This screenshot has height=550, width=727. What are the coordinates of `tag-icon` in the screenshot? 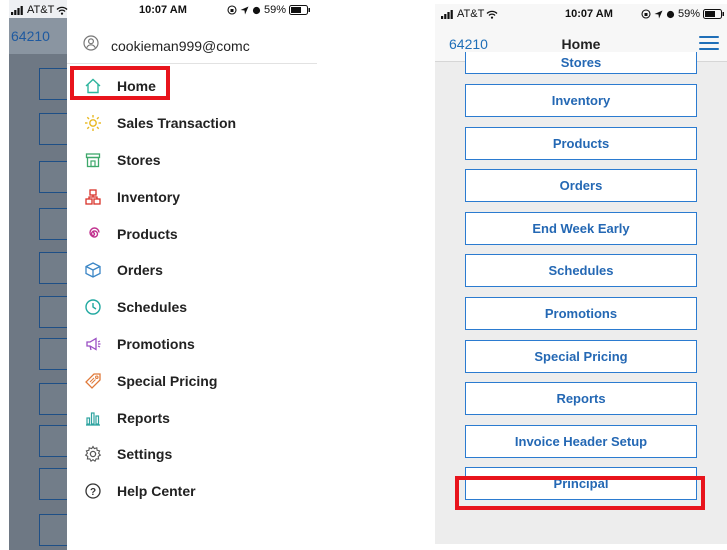 It's located at (93, 381).